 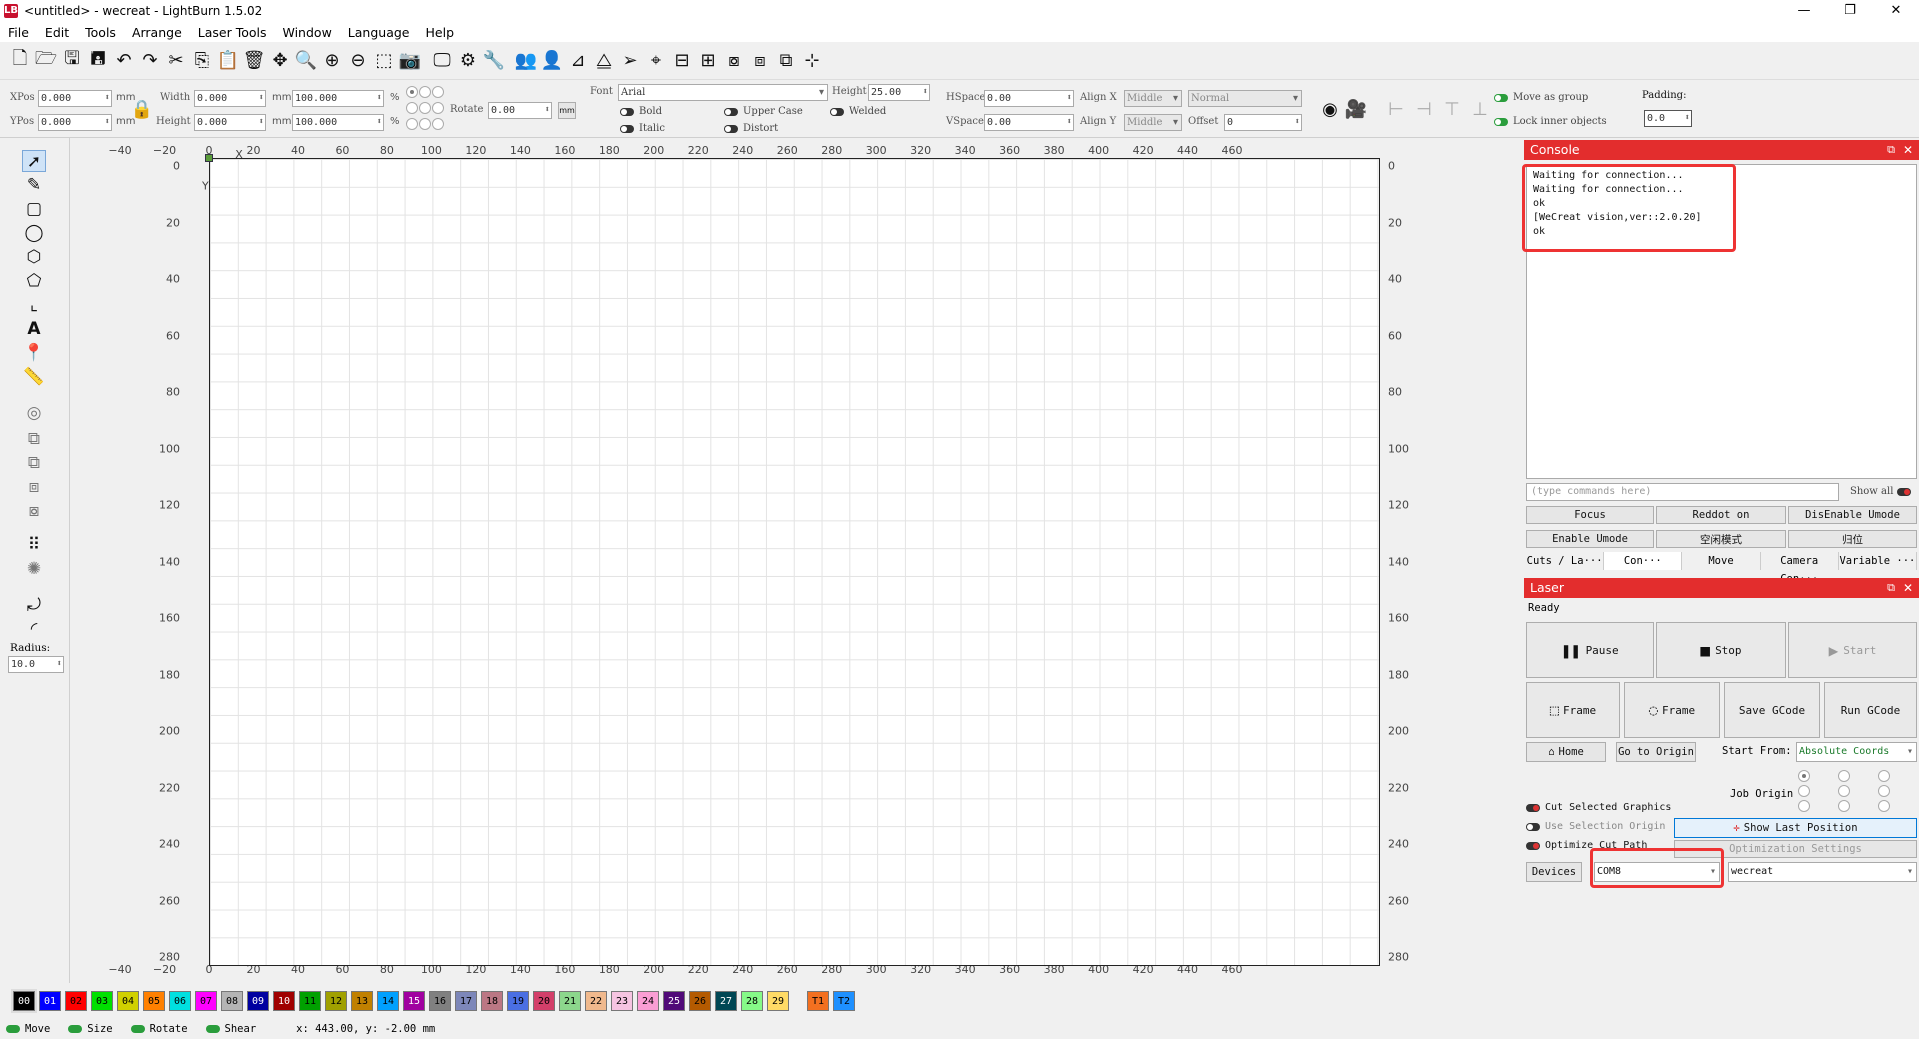 What do you see at coordinates (159, 1029) in the screenshot?
I see `rotate-toggle: Rotate` at bounding box center [159, 1029].